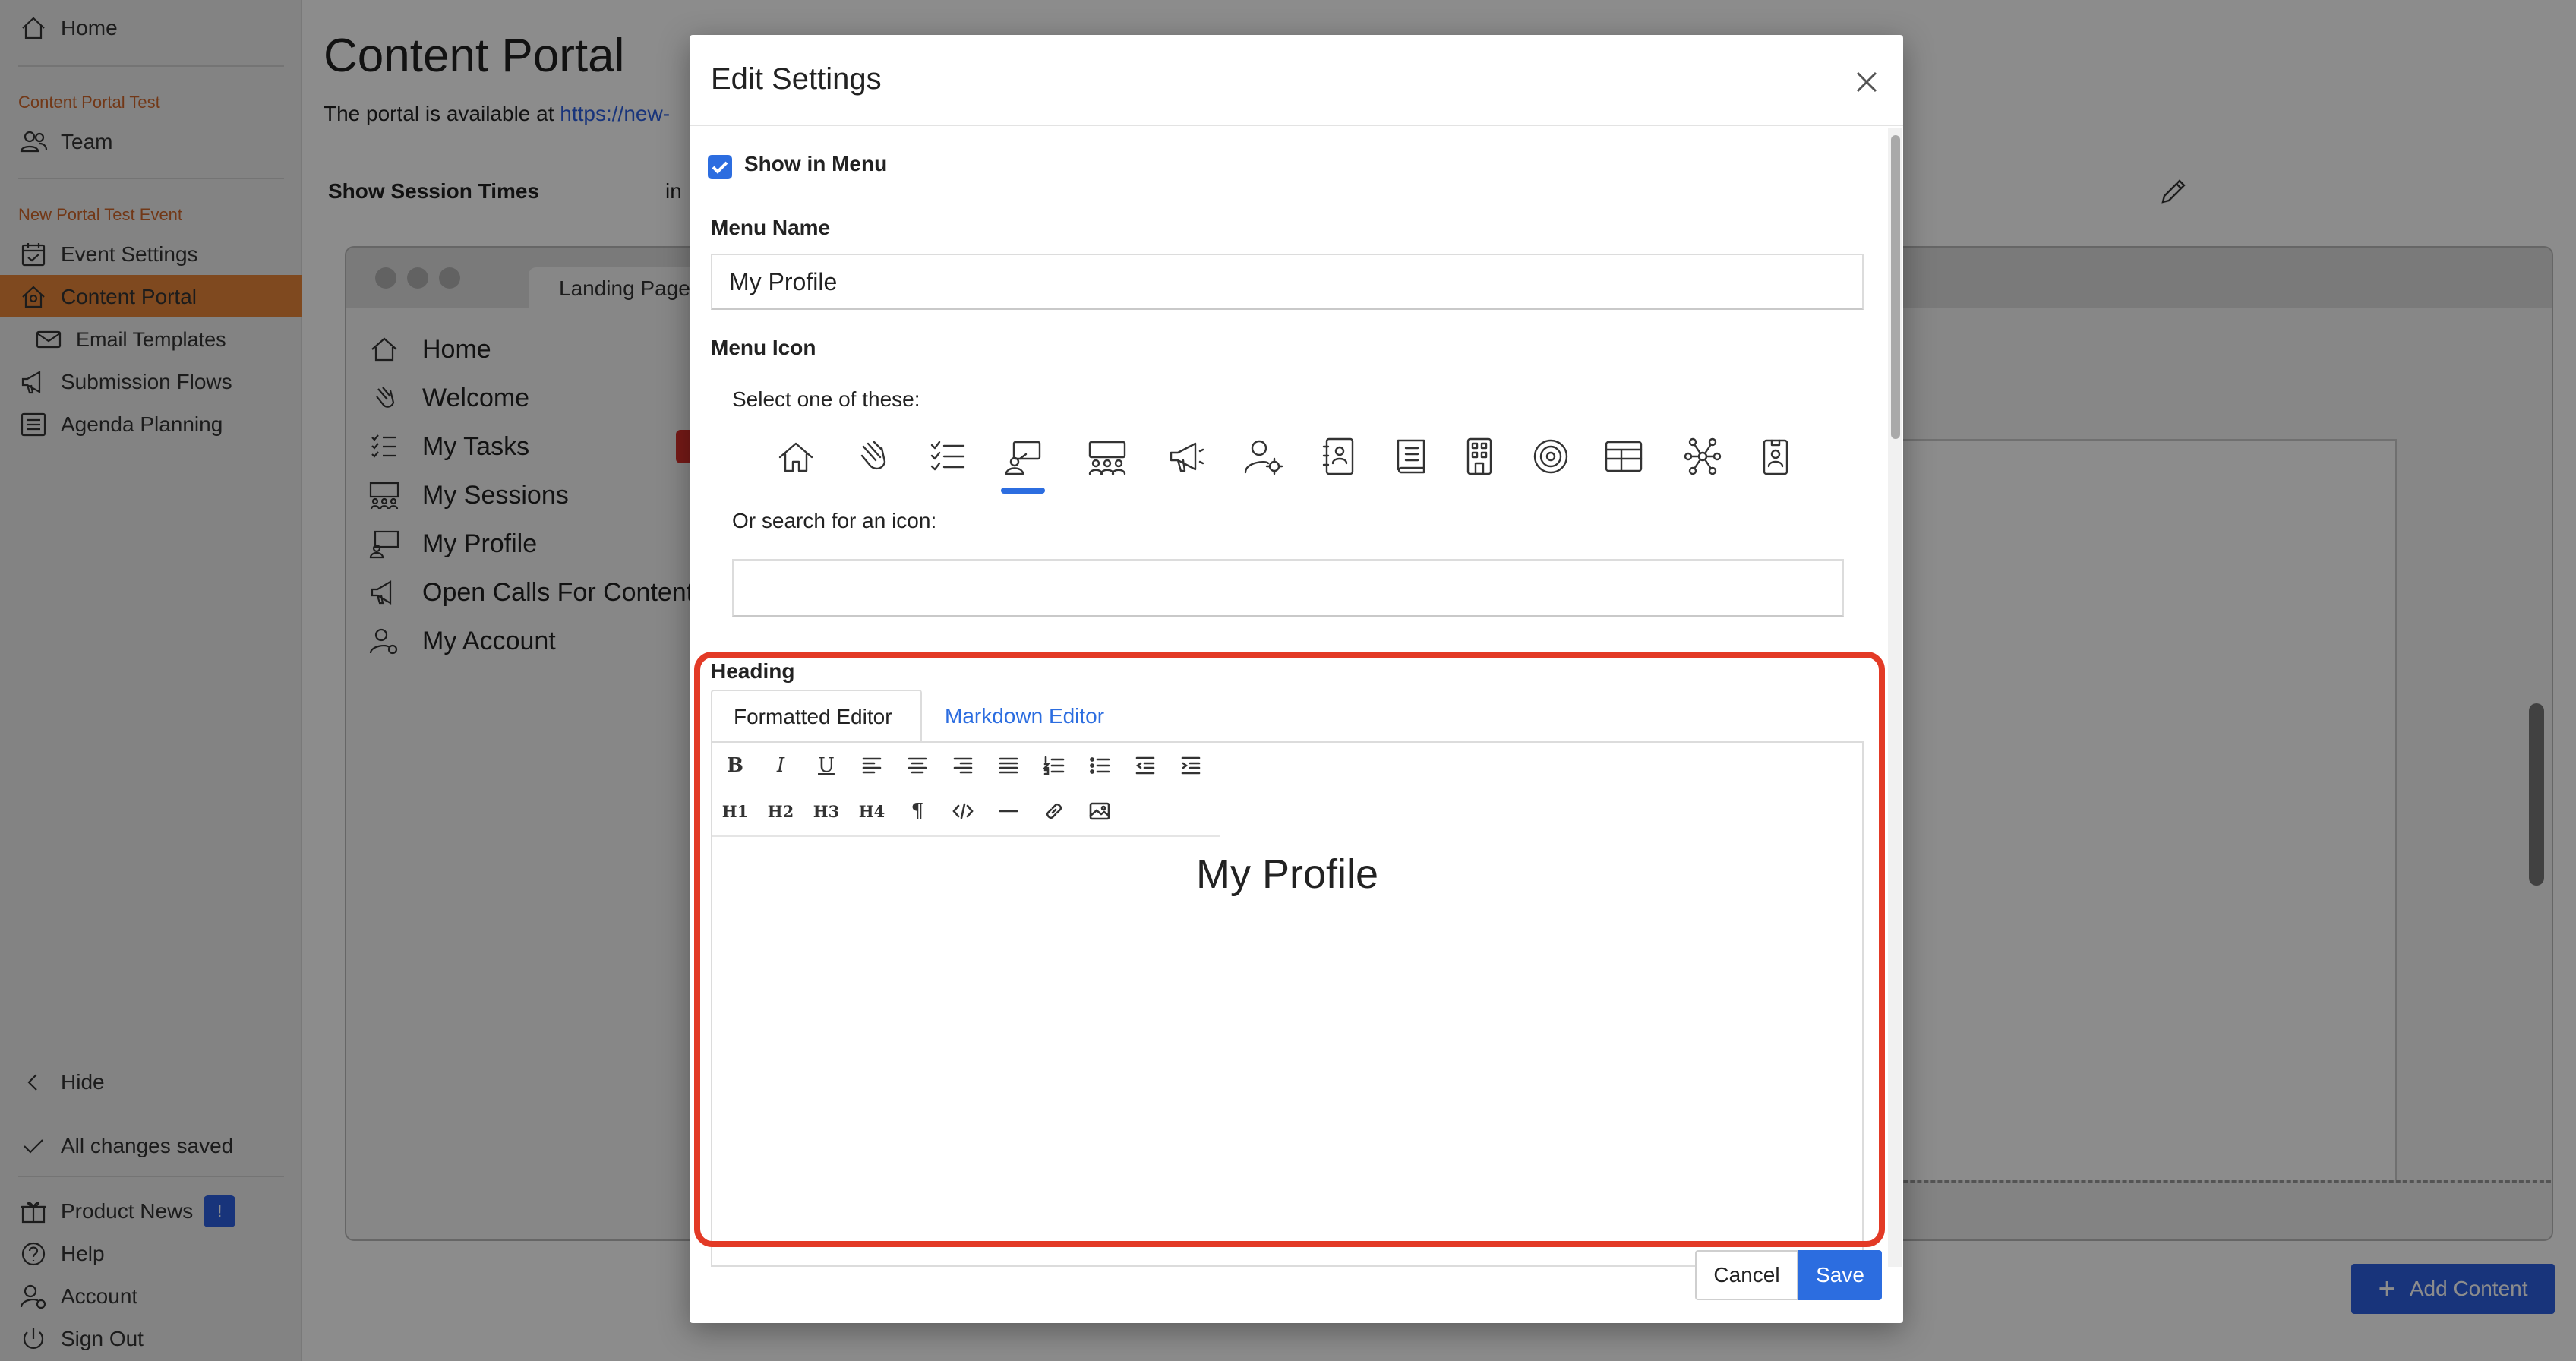 This screenshot has height=1361, width=2576. I want to click on link-icon, so click(1054, 811).